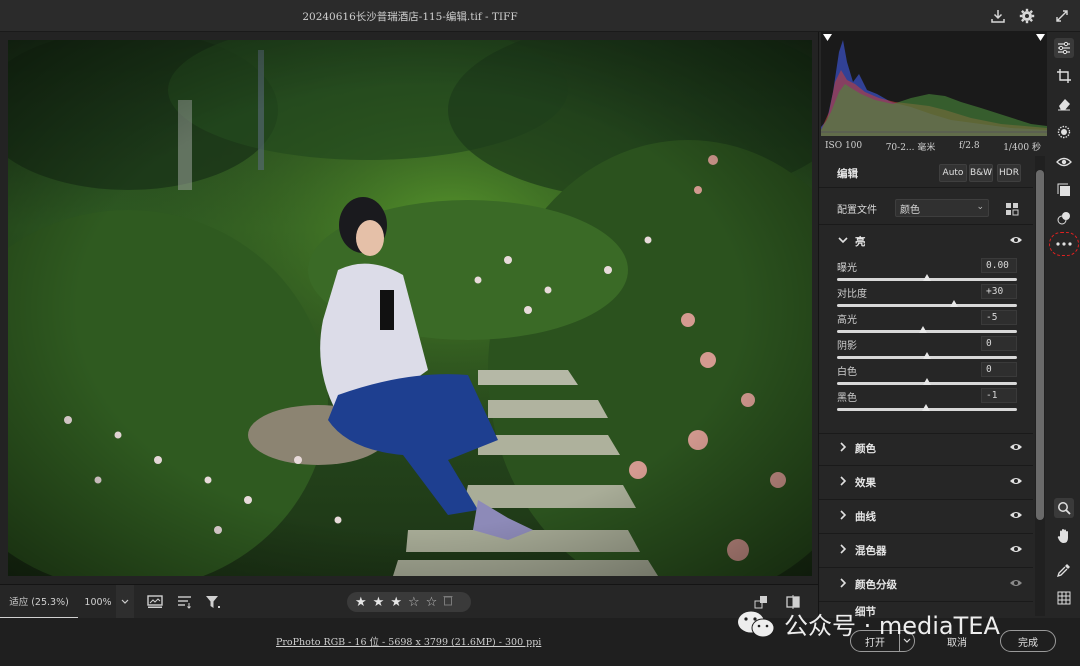 This screenshot has height=666, width=1080. I want to click on slider-value-input: +30, so click(999, 291).